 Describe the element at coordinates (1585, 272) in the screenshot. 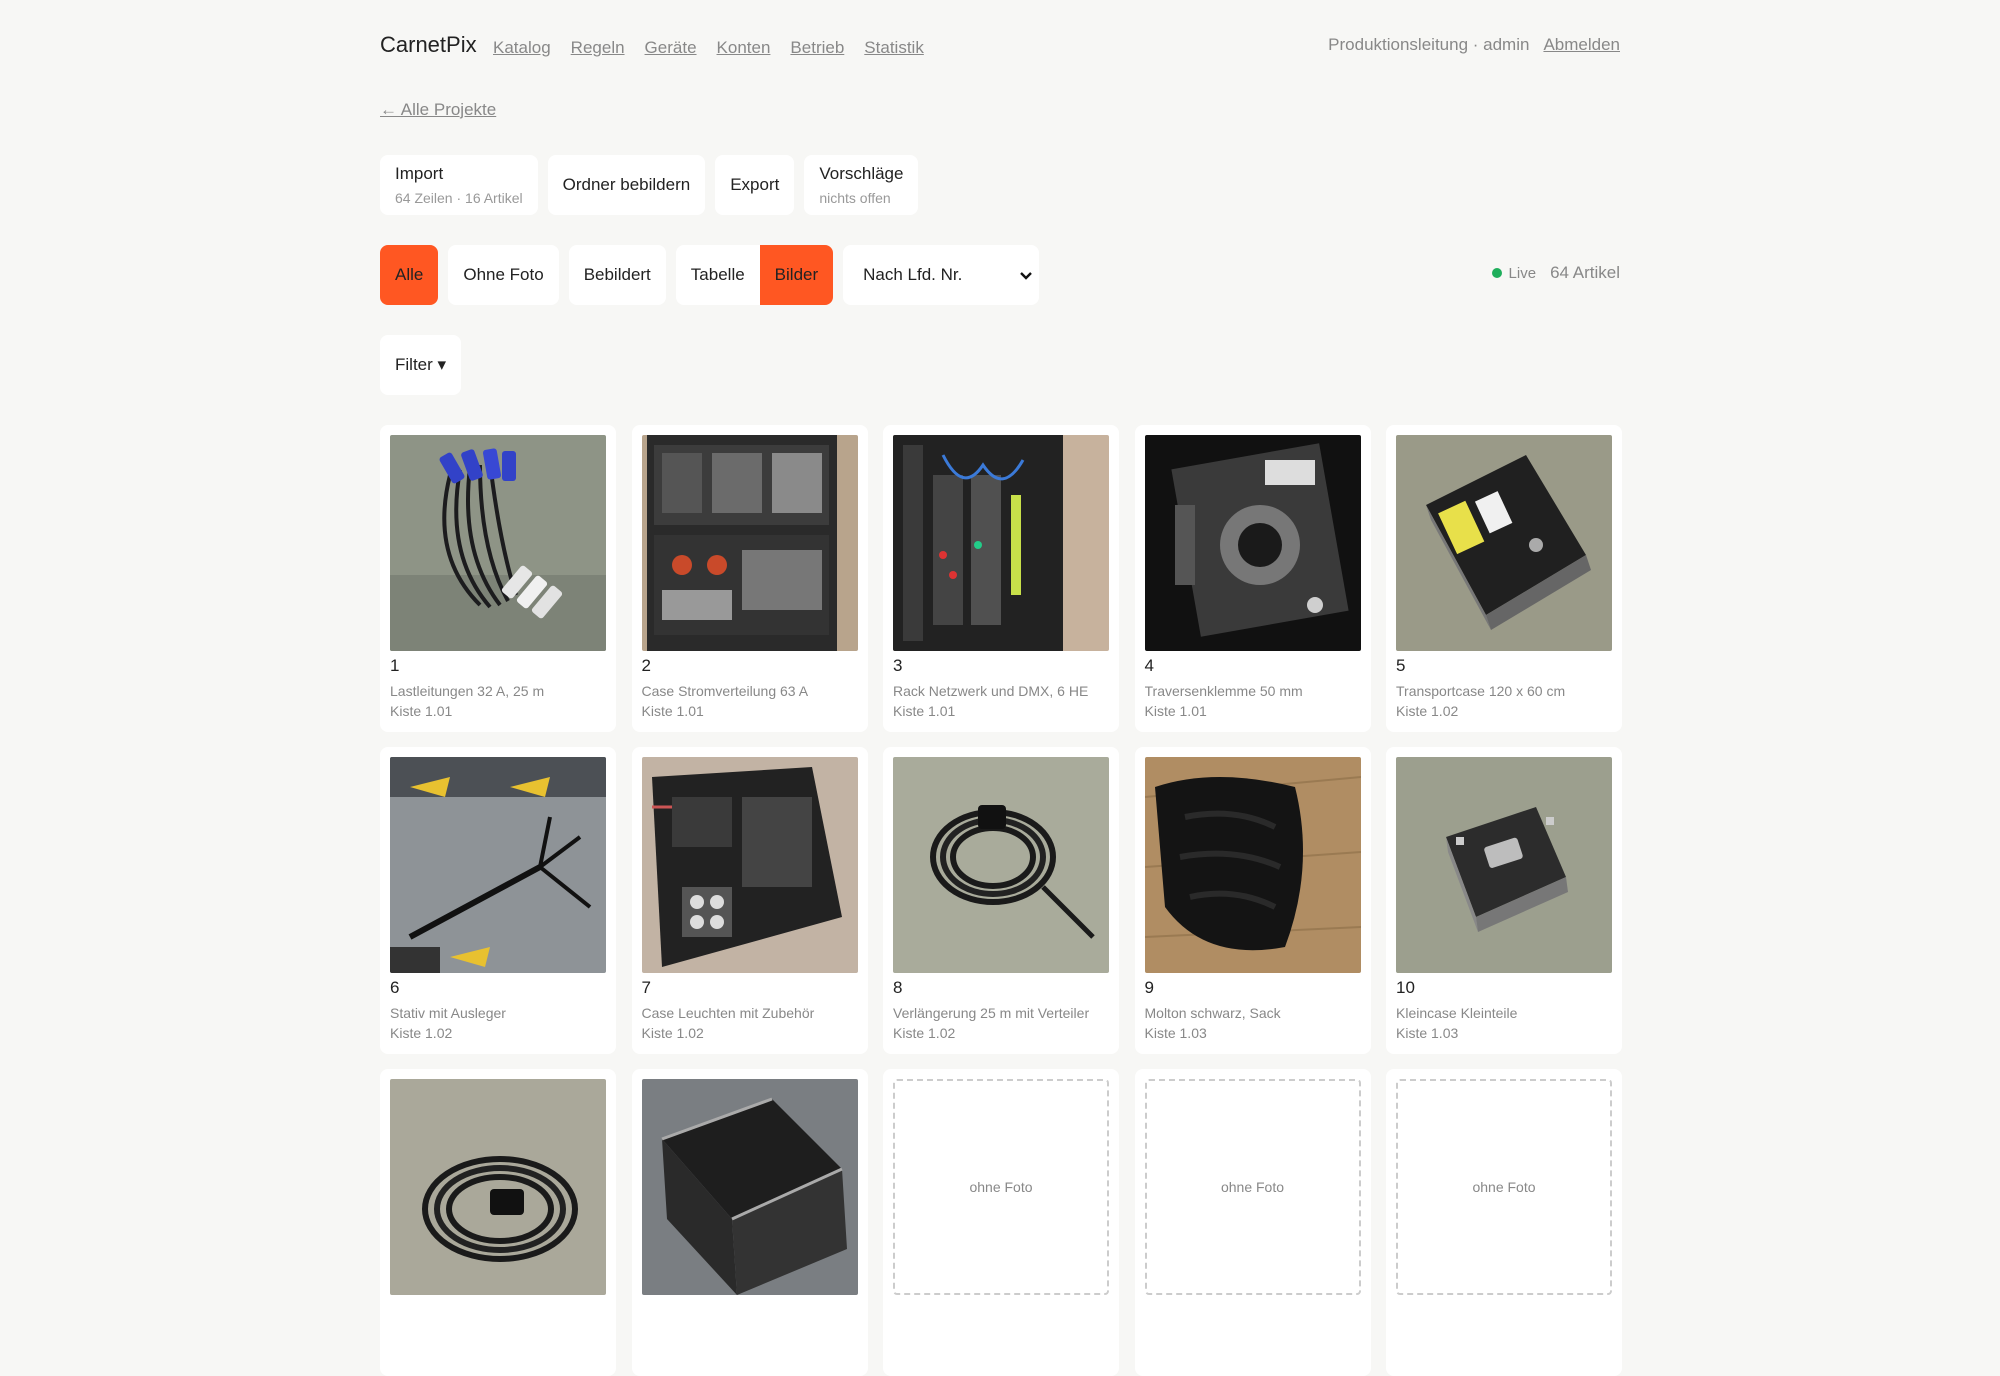

I see `item-count: 64 Artikel` at that location.